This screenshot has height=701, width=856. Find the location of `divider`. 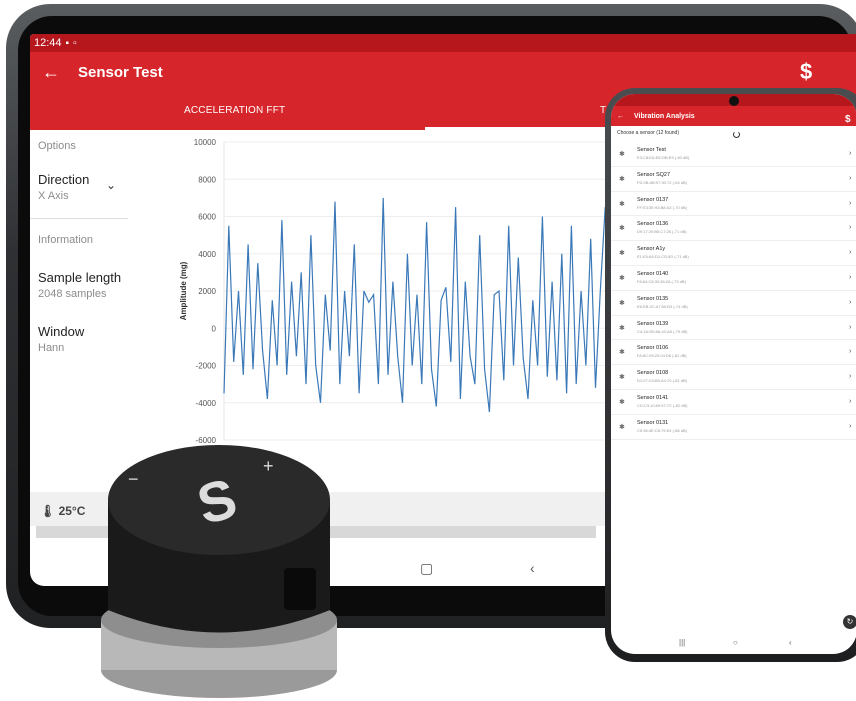

divider is located at coordinates (79, 218).